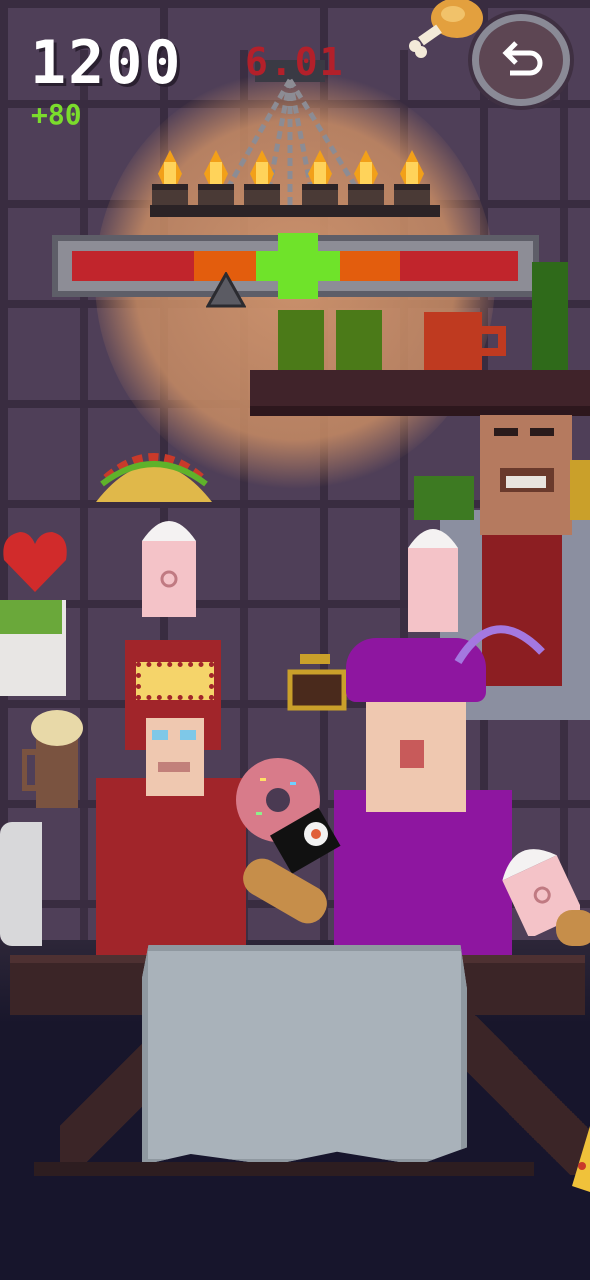 The image size is (590, 1280). What do you see at coordinates (420, 393) in the screenshot?
I see `wall-shelf` at bounding box center [420, 393].